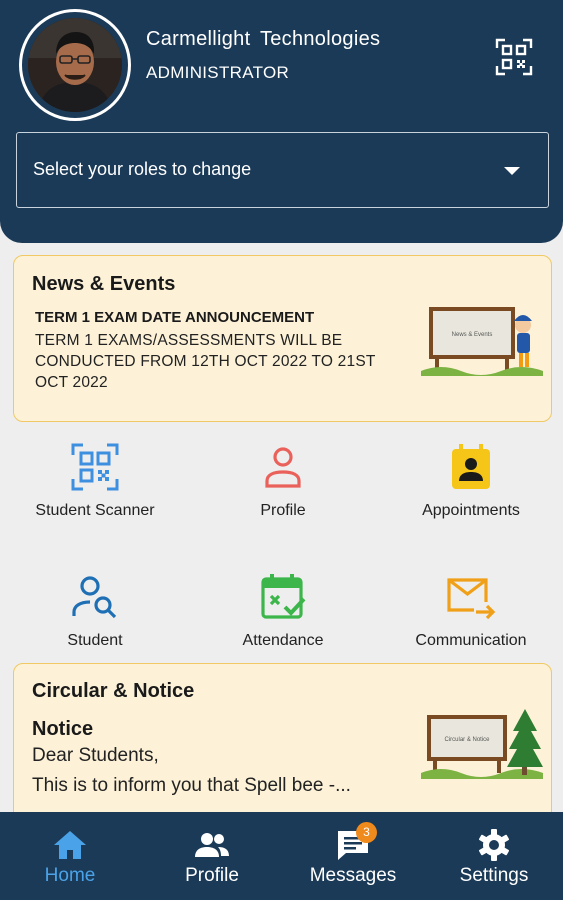 The image size is (563, 900). Describe the element at coordinates (70, 845) in the screenshot. I see `home-icon` at that location.